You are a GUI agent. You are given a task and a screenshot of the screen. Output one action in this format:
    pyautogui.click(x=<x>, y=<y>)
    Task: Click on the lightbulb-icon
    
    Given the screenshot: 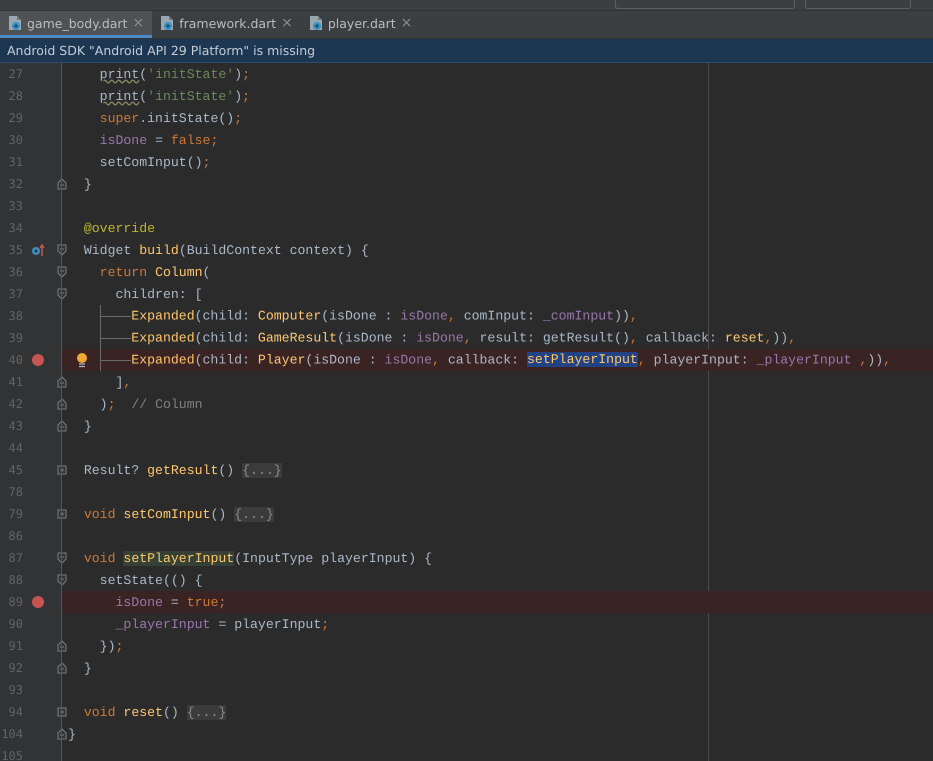 What is the action you would take?
    pyautogui.click(x=82, y=360)
    